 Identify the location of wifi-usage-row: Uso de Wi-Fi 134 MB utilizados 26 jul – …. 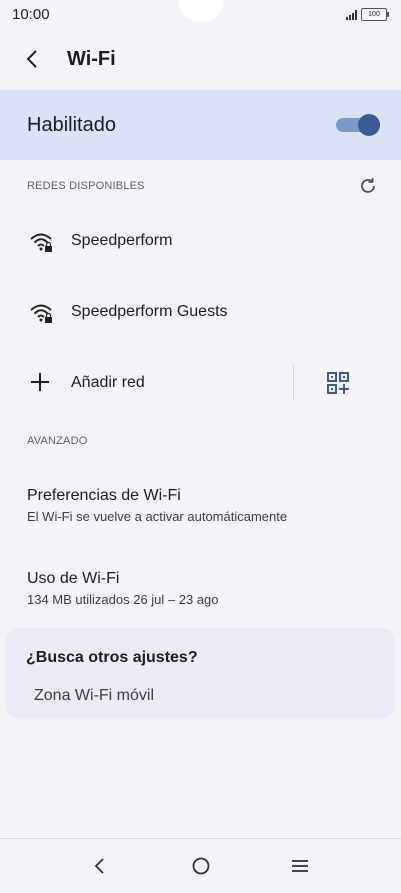
(200, 598).